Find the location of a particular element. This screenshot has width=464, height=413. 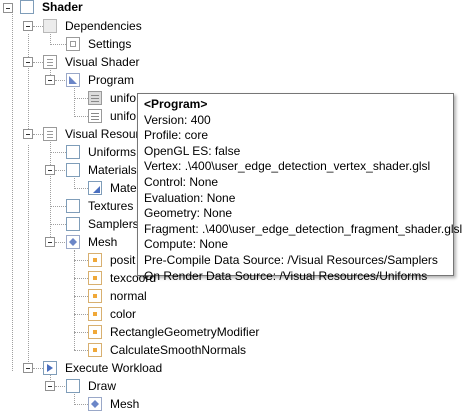

tree-node-uniforms: Uniforms is located at coordinates (68, 152).